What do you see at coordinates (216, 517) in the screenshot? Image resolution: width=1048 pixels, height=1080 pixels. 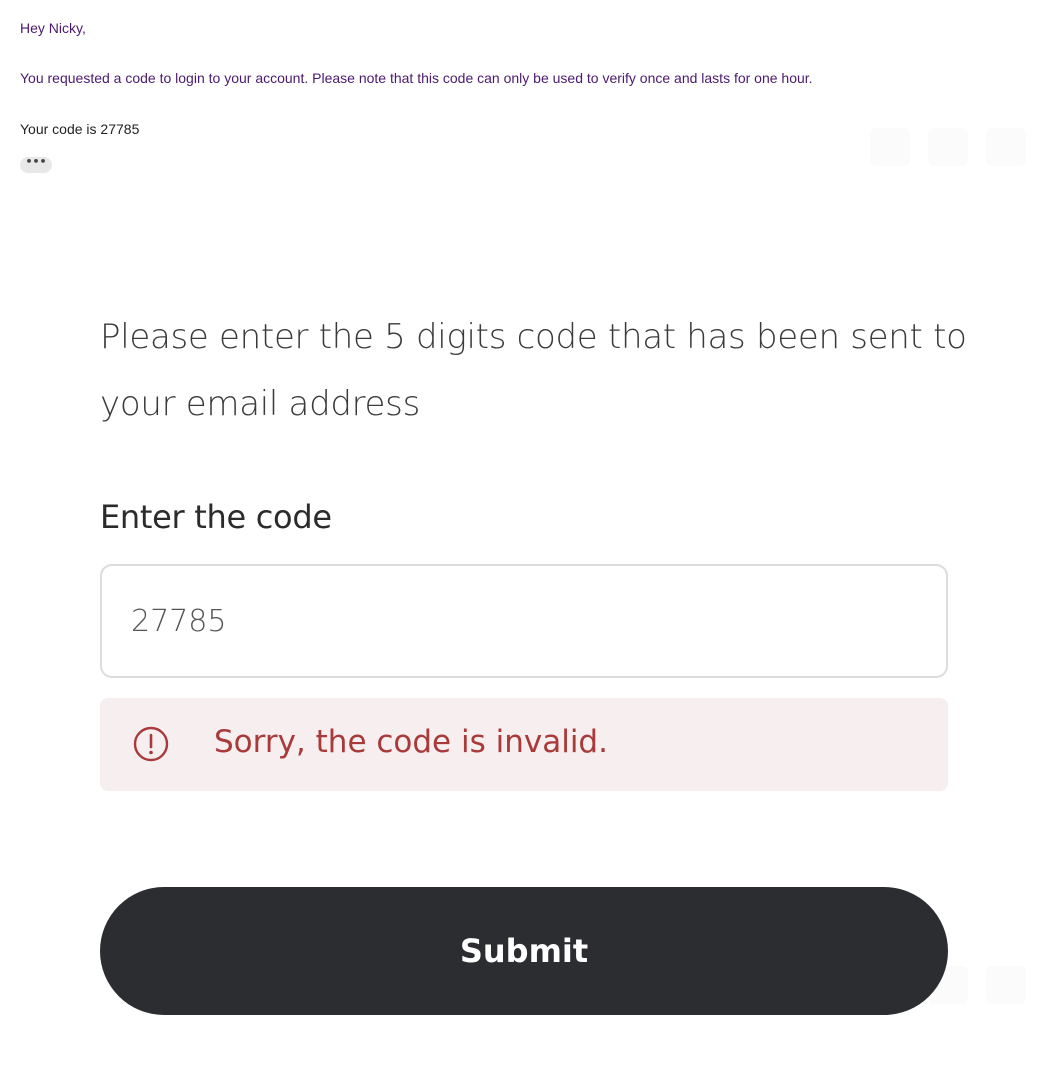 I see `code-field-label: Enter the code` at bounding box center [216, 517].